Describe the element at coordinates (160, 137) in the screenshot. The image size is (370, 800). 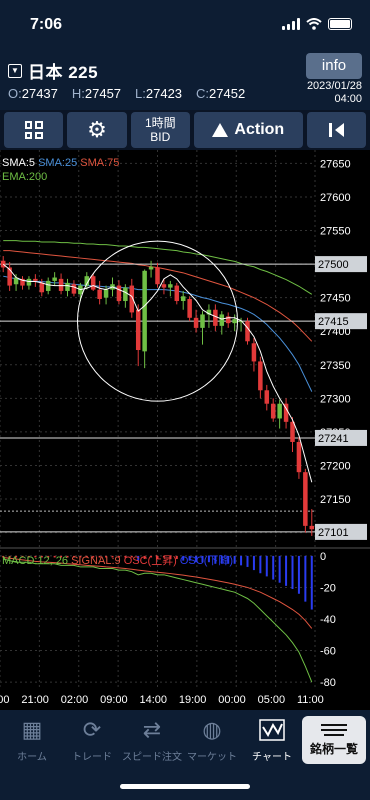
I see `price-type-label: BID` at that location.